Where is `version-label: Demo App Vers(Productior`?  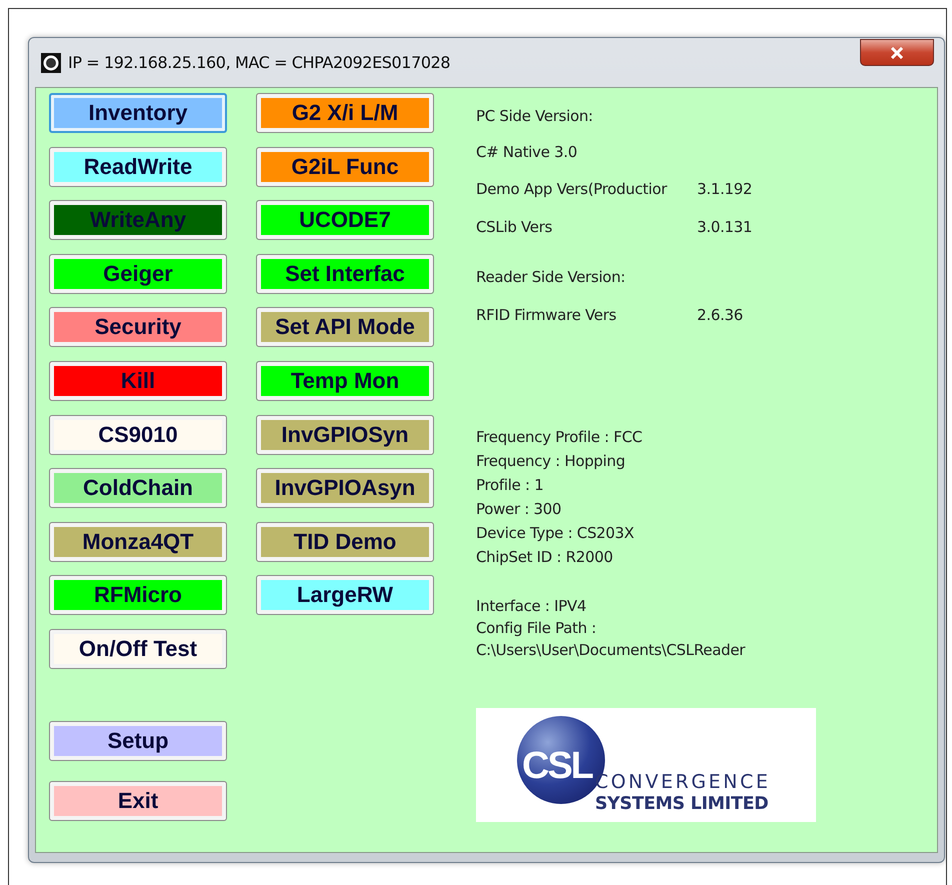
version-label: Demo App Vers(Productior is located at coordinates (572, 189).